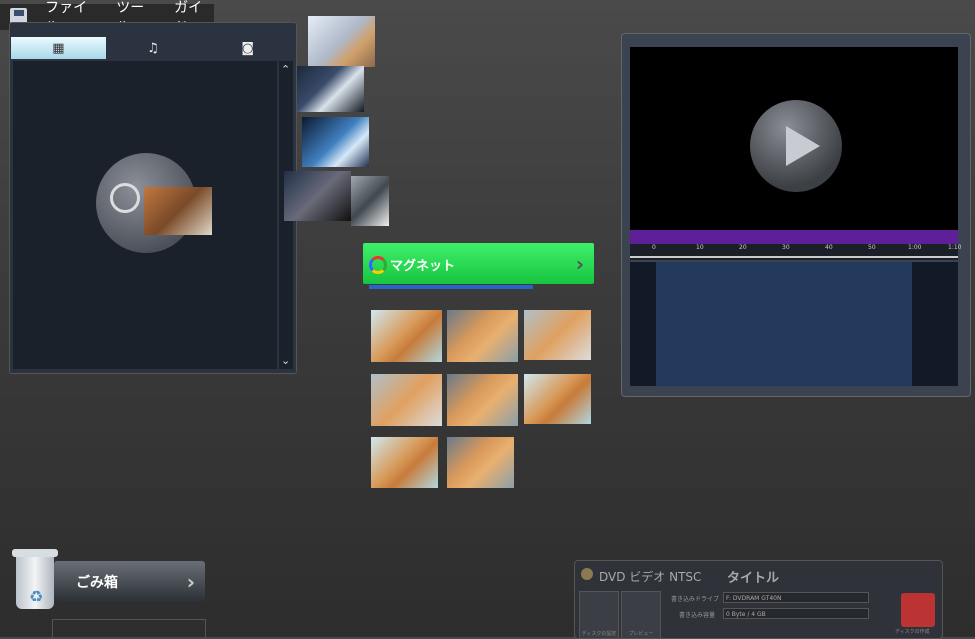 Image resolution: width=975 pixels, height=639 pixels. What do you see at coordinates (872, 247) in the screenshot?
I see `ruler-tick-label: 50` at bounding box center [872, 247].